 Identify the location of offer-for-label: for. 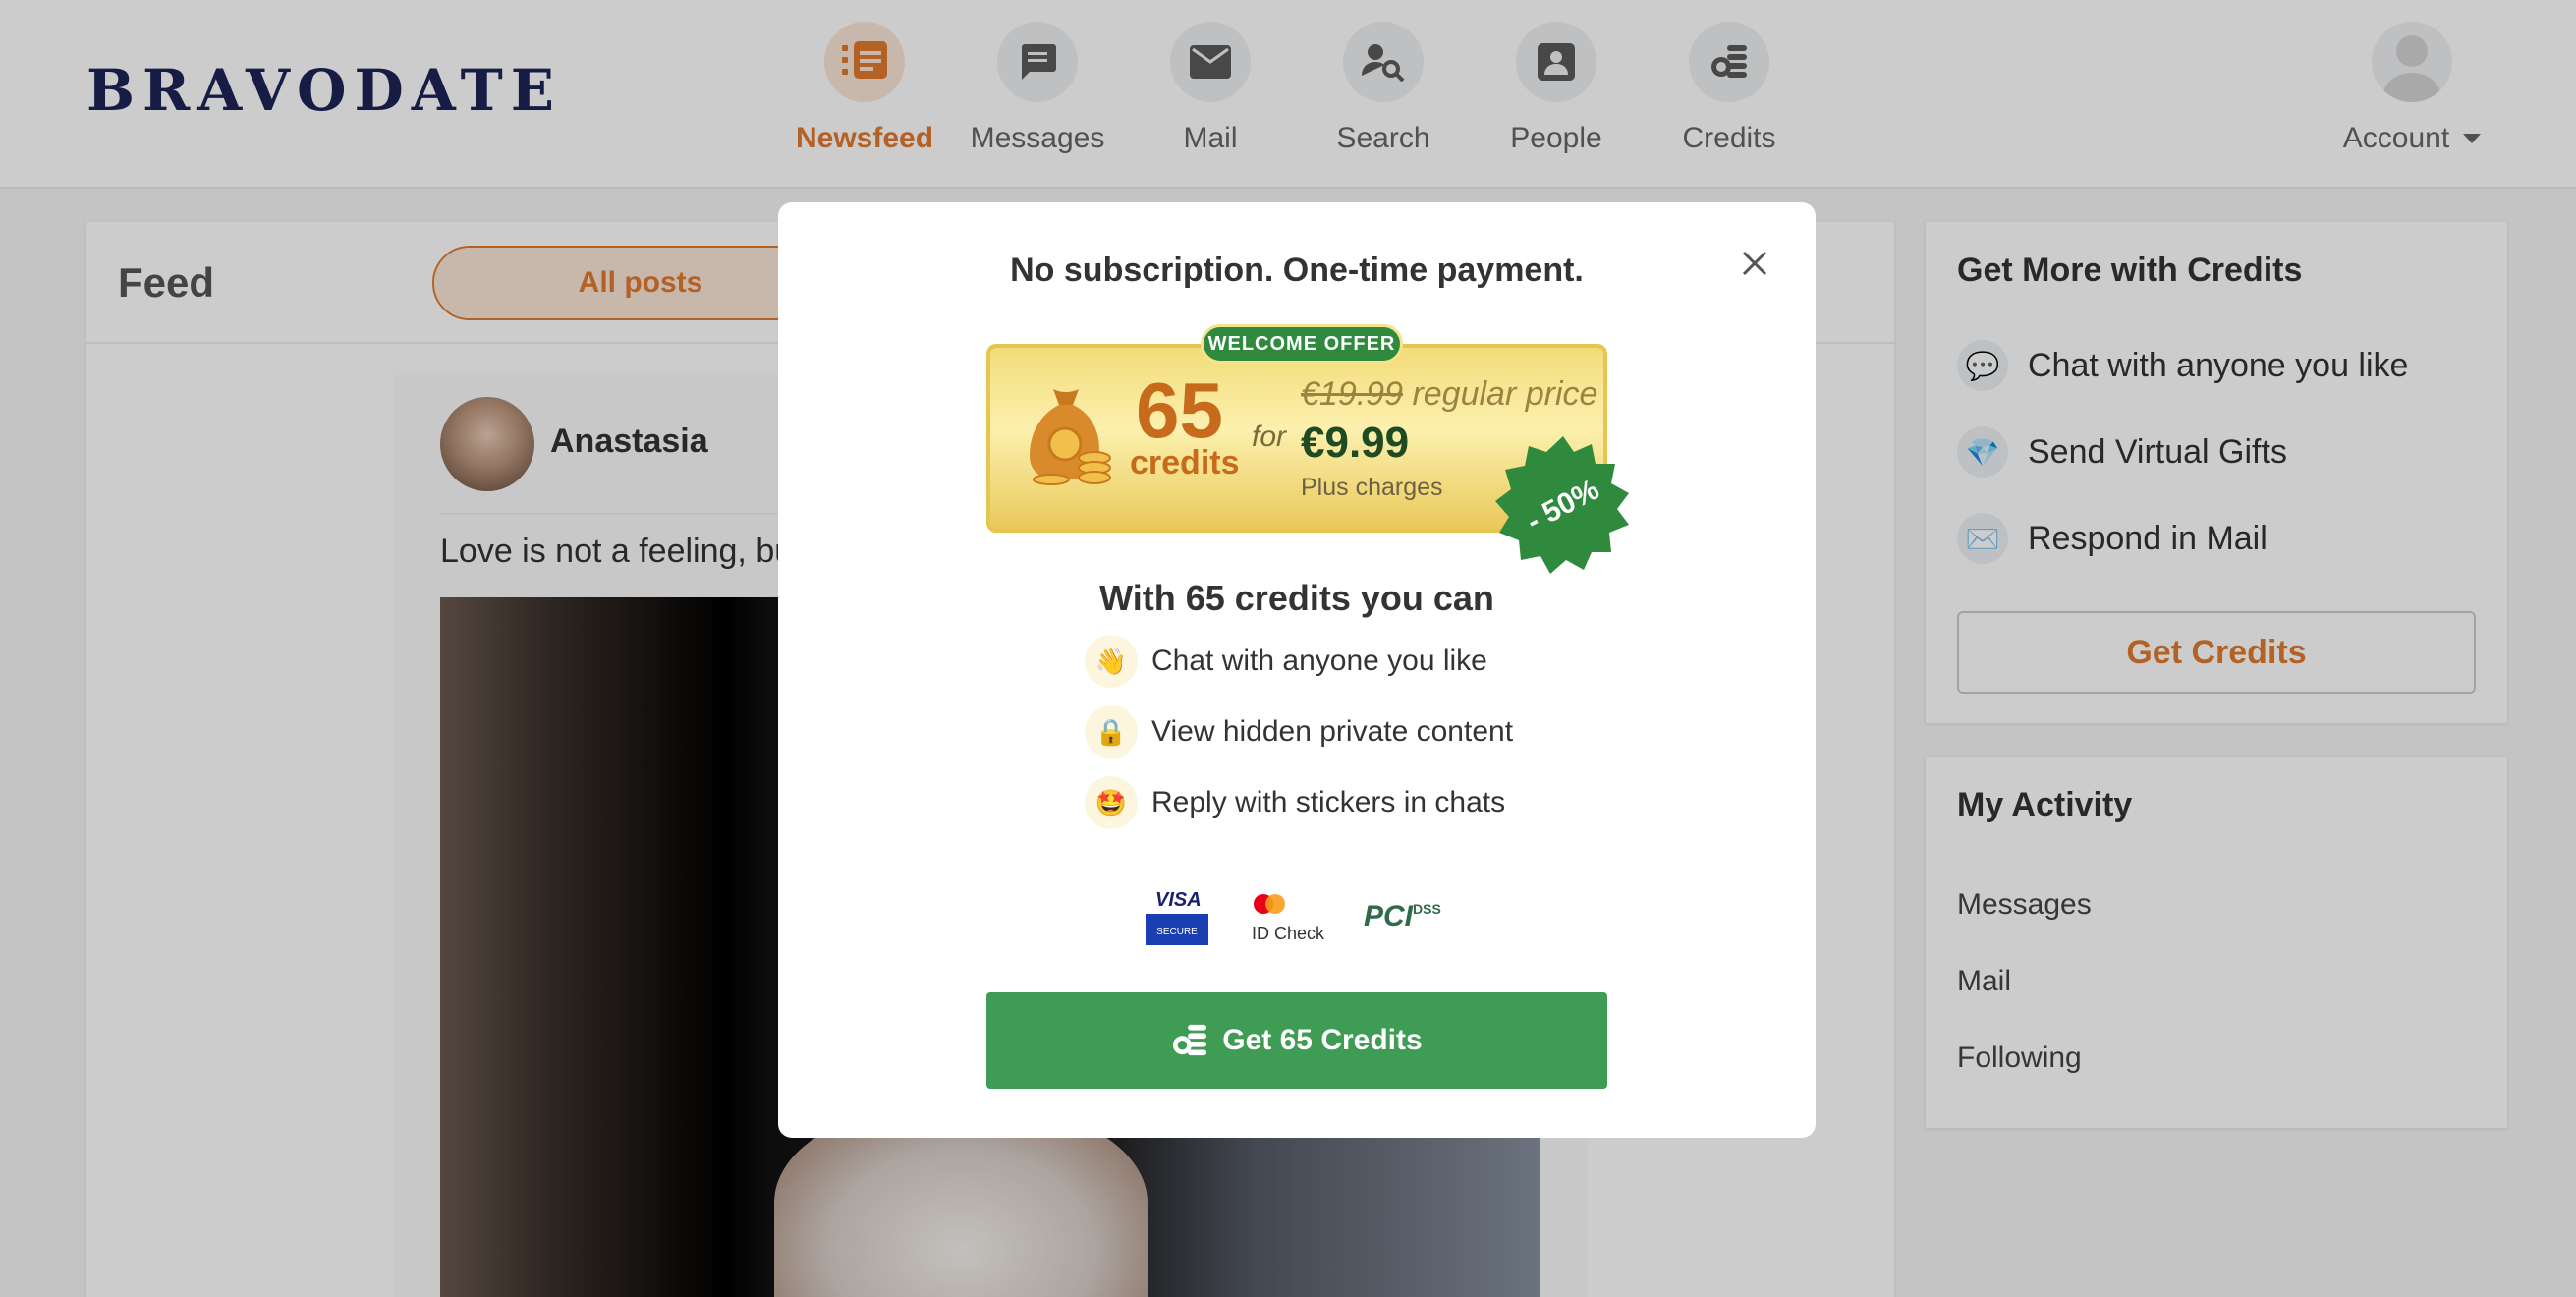
(1269, 437).